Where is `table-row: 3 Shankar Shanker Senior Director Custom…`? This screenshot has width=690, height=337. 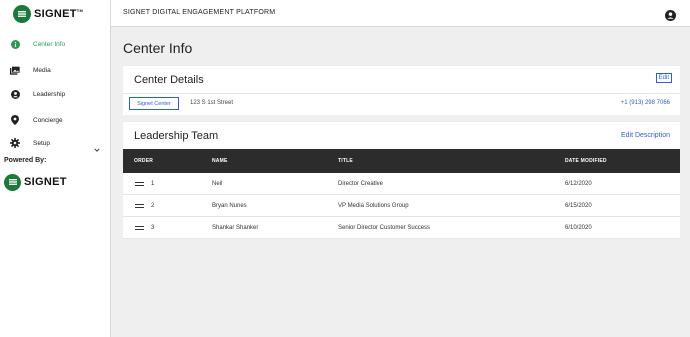
table-row: 3 Shankar Shanker Senior Director Custom… is located at coordinates (401, 228).